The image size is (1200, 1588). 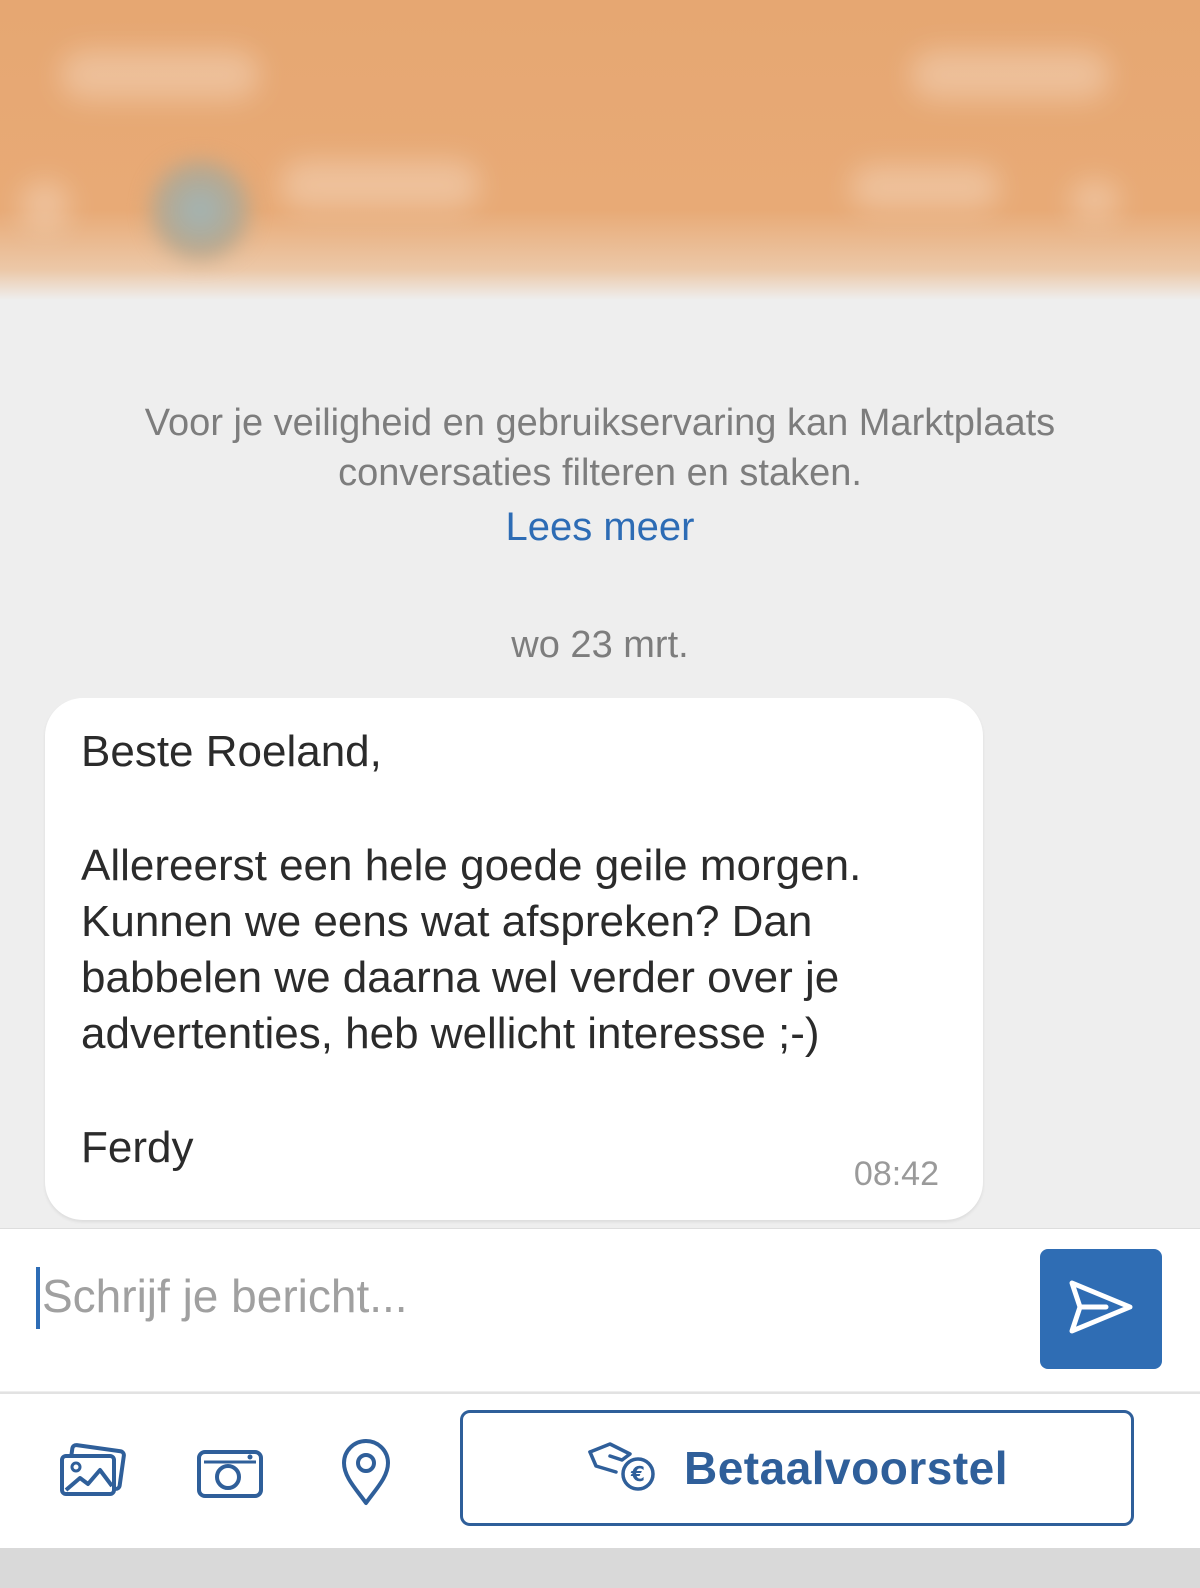 I want to click on avatar, so click(x=200, y=210).